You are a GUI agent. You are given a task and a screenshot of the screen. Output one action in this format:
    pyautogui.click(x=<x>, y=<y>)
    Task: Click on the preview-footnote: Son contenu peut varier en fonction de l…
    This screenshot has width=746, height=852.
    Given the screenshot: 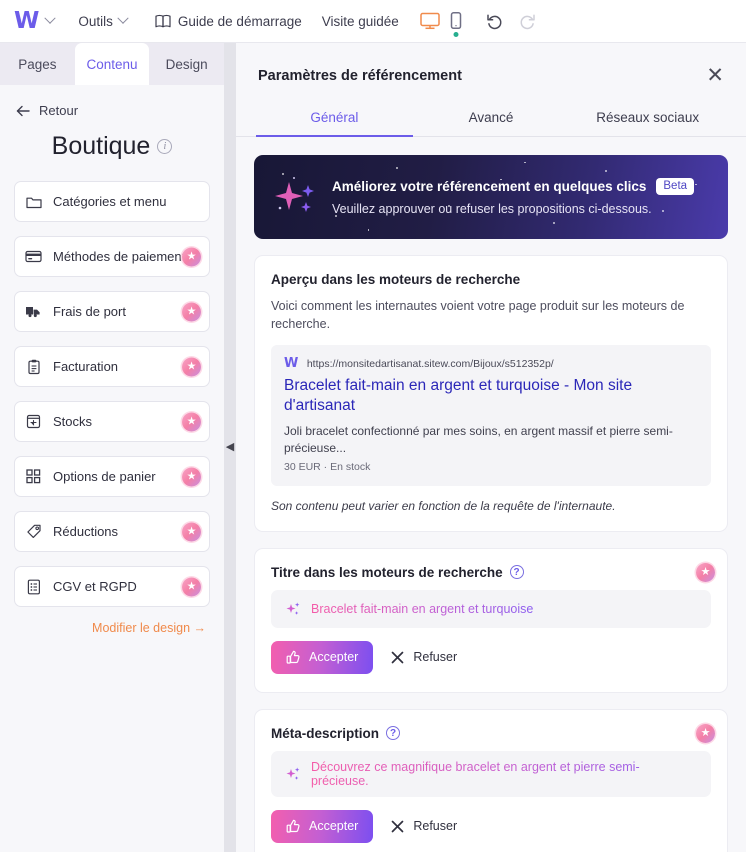 What is the action you would take?
    pyautogui.click(x=443, y=505)
    